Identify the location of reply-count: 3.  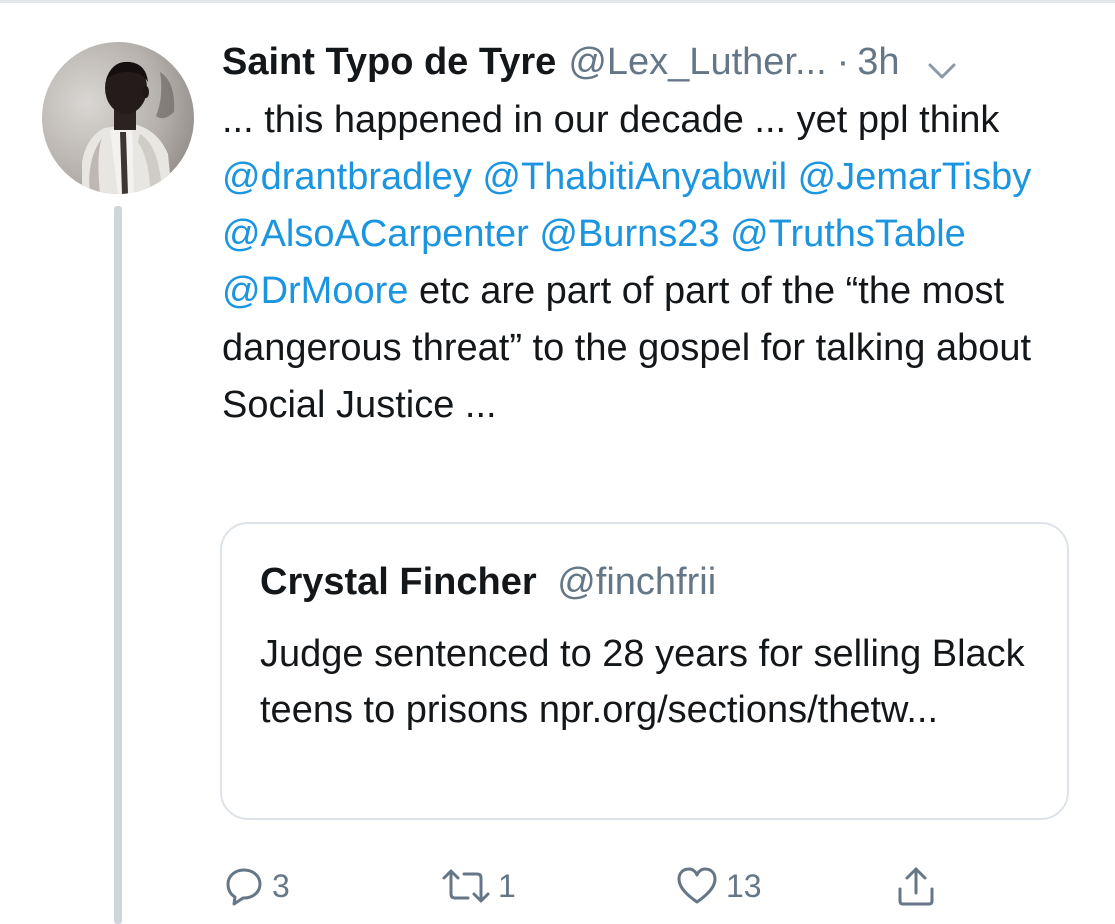
(281, 885).